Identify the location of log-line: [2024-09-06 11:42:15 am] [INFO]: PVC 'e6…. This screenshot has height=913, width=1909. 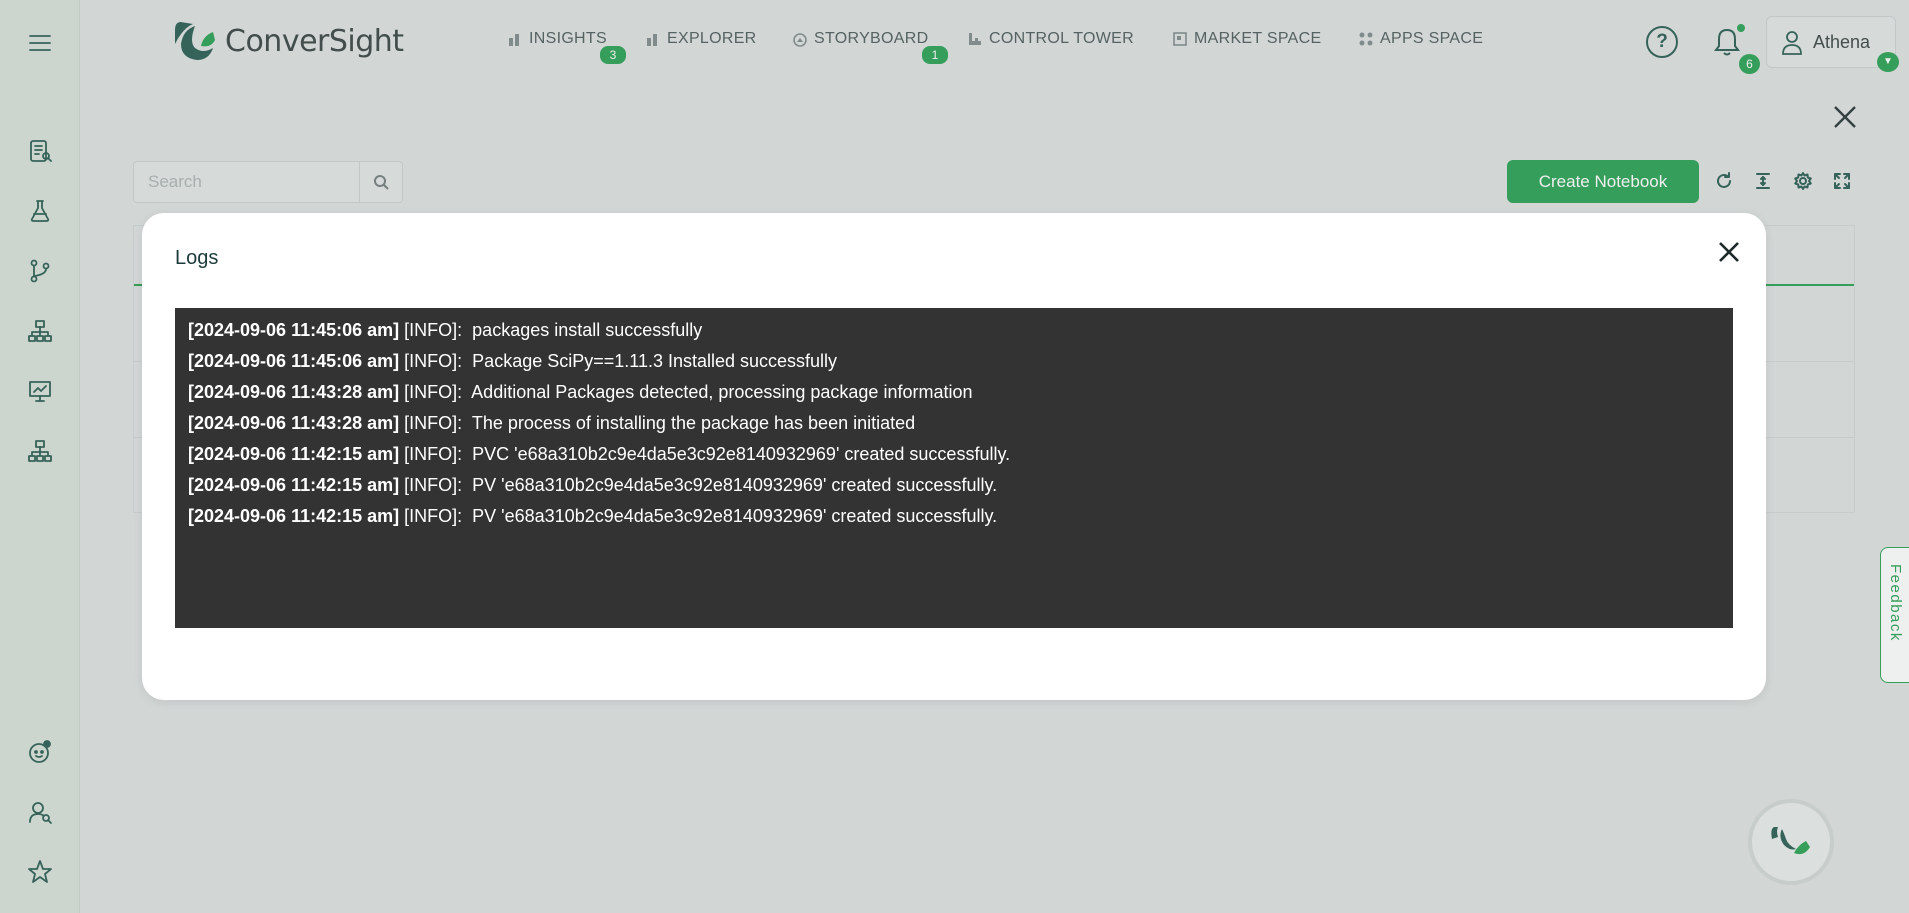
(960, 458).